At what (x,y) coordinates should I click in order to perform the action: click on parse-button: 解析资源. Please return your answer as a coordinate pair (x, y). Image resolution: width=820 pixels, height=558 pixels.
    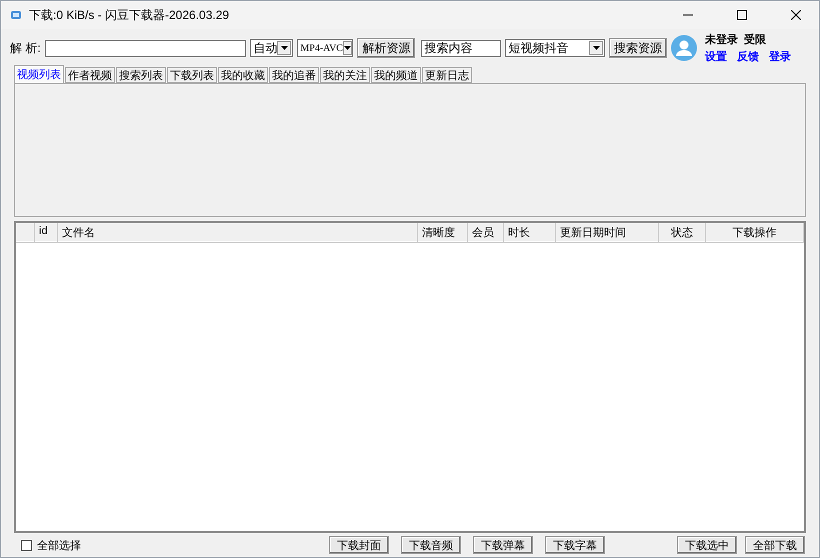
    Looking at the image, I should click on (386, 48).